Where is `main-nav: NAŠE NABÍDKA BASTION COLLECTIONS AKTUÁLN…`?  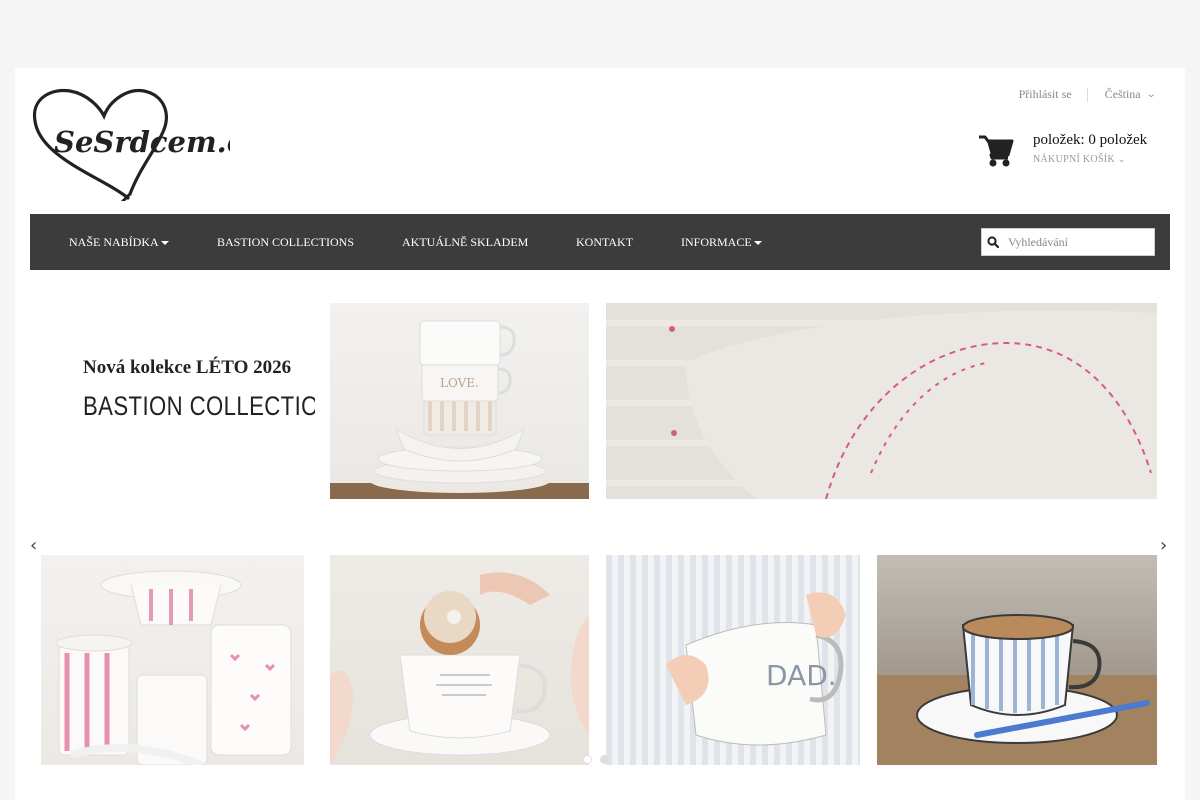 main-nav: NAŠE NABÍDKA BASTION COLLECTIONS AKTUÁLN… is located at coordinates (600, 242).